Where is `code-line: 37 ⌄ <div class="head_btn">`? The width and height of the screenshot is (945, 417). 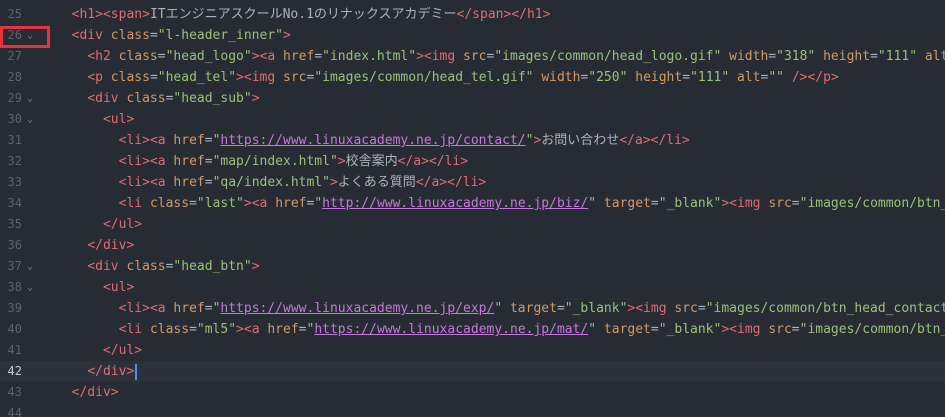
code-line: 37 ⌄ <div class="head_btn"> is located at coordinates (472, 266).